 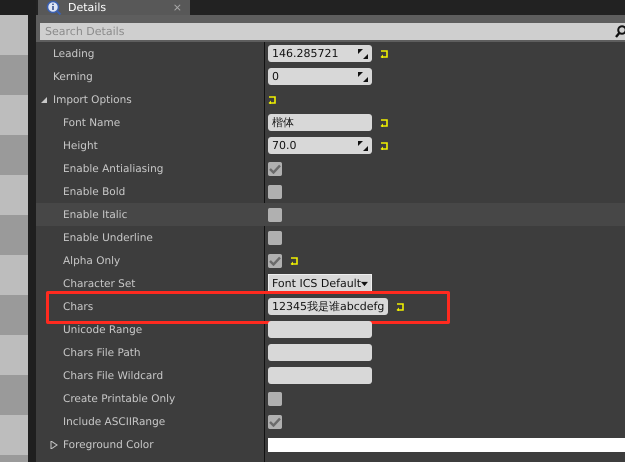 I want to click on property-label: Unicode Range, so click(x=102, y=330).